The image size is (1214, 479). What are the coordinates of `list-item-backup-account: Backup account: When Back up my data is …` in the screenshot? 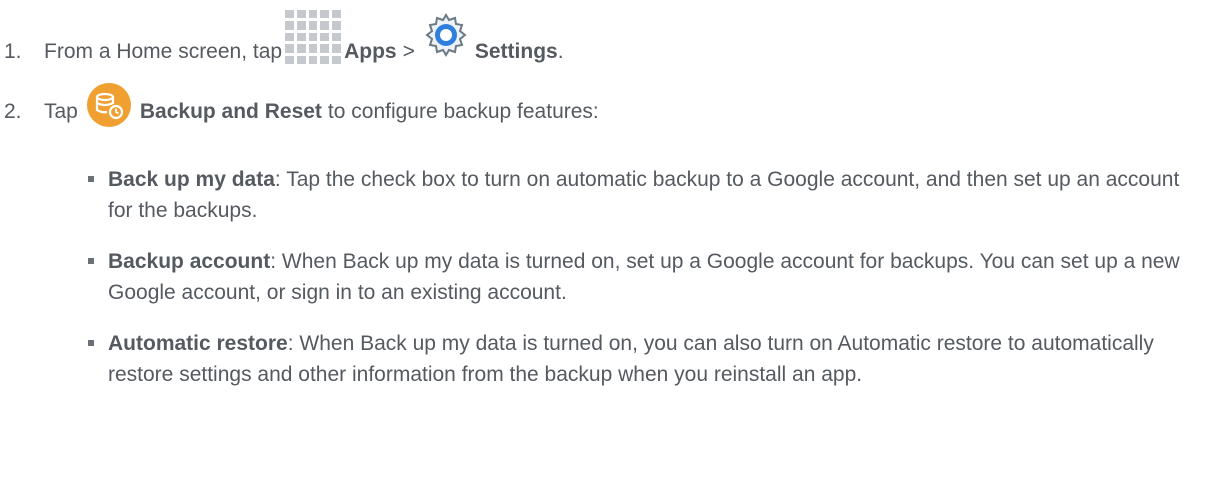 It's located at (643, 277).